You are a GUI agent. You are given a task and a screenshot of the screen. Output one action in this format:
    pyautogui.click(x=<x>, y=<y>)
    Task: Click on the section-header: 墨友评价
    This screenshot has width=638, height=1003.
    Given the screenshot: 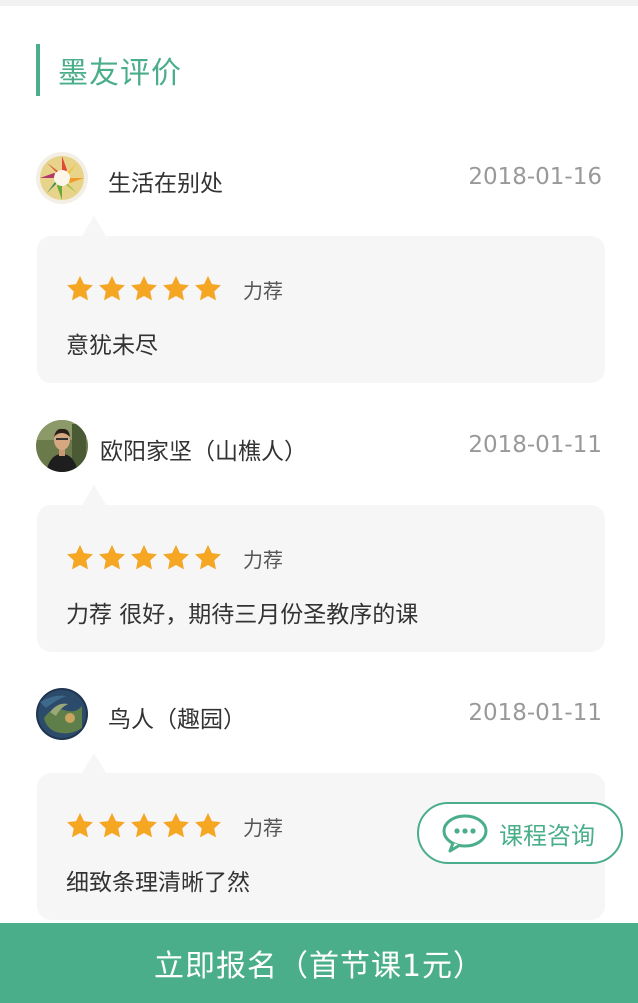 What is the action you would take?
    pyautogui.click(x=109, y=70)
    